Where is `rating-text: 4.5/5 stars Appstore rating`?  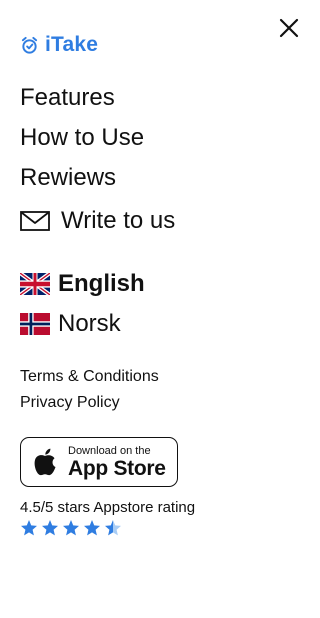 rating-text: 4.5/5 stars Appstore rating is located at coordinates (108, 507).